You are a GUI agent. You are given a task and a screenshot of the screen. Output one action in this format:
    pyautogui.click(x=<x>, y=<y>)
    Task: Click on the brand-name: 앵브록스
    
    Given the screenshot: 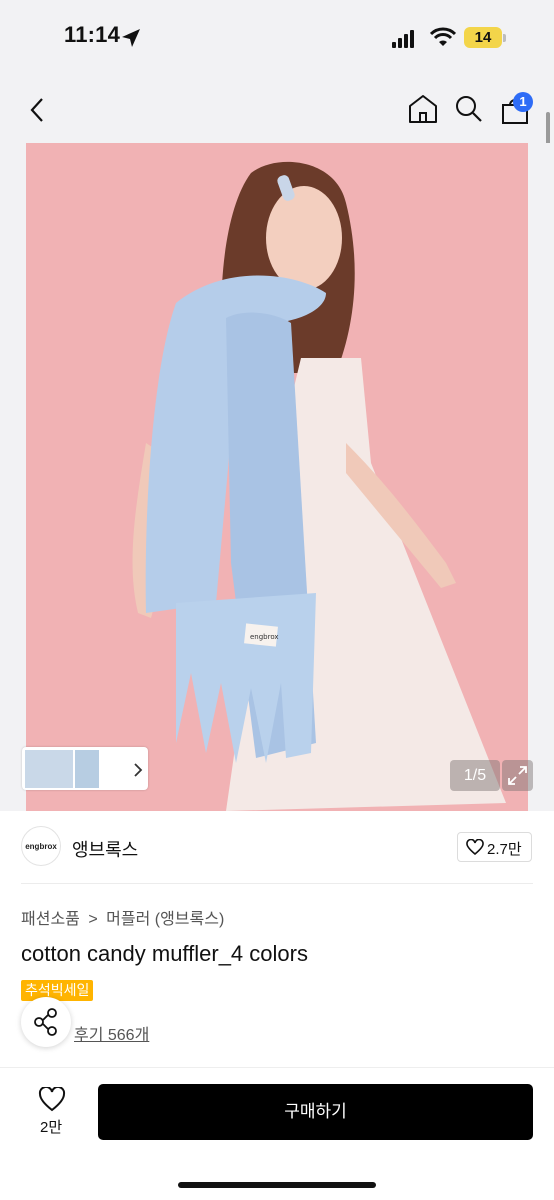 What is the action you would take?
    pyautogui.click(x=105, y=849)
    